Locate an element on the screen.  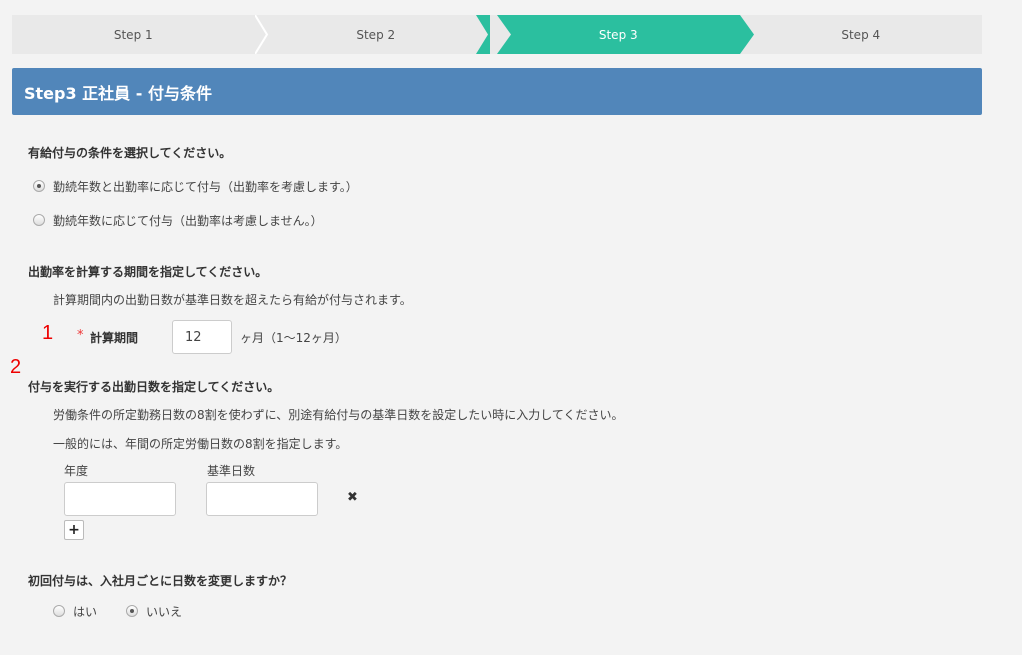
first-grant-yes-radio is located at coordinates (59, 611).